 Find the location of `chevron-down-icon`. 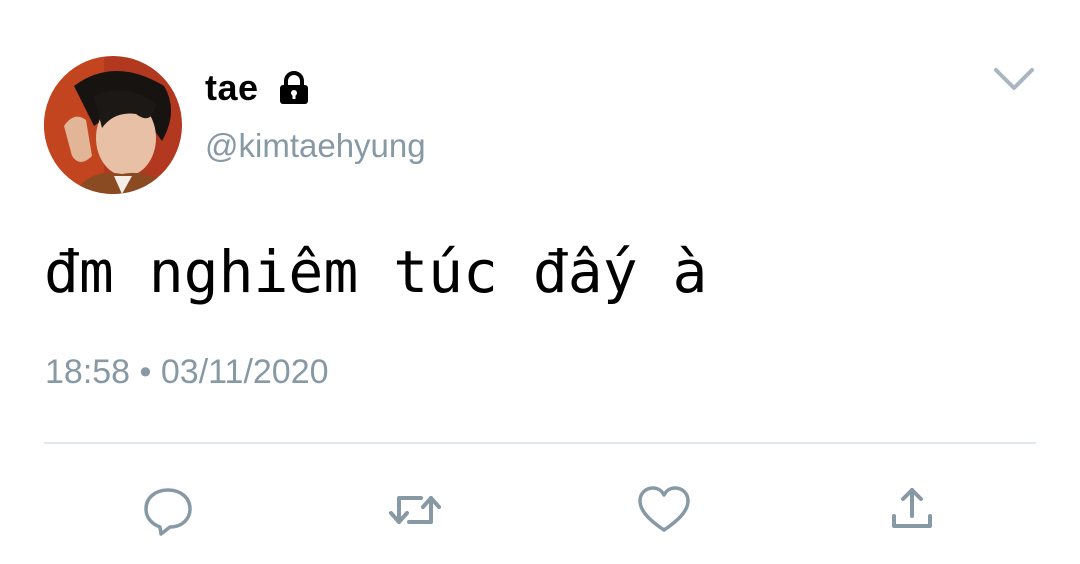

chevron-down-icon is located at coordinates (1014, 79).